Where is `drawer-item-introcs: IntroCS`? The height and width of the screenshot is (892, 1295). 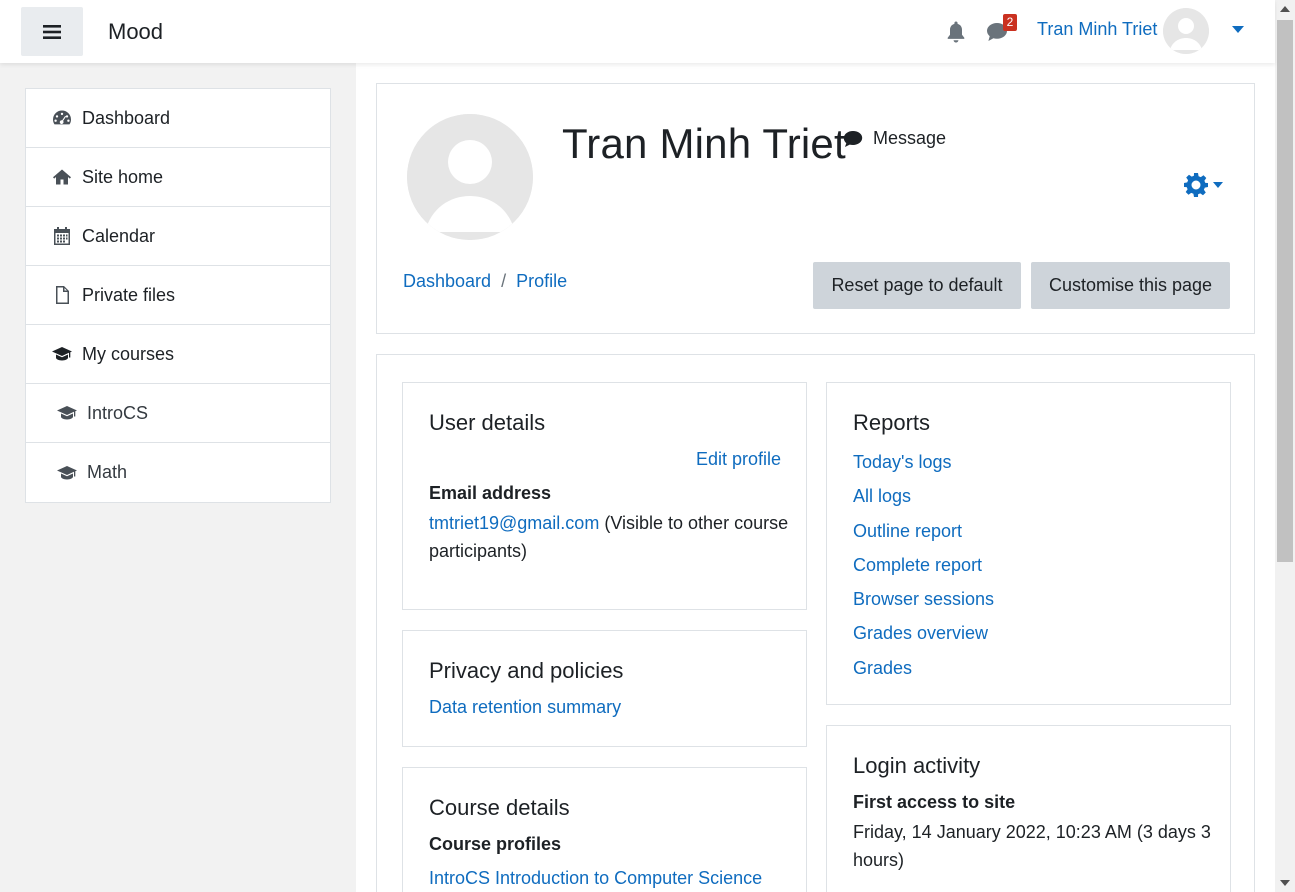
drawer-item-introcs: IntroCS is located at coordinates (178, 413).